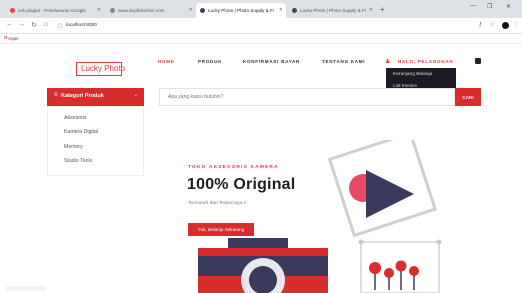 This screenshot has width=522, height=293. I want to click on user-menu-toggle: HALO, PELANGGAN, so click(425, 61).